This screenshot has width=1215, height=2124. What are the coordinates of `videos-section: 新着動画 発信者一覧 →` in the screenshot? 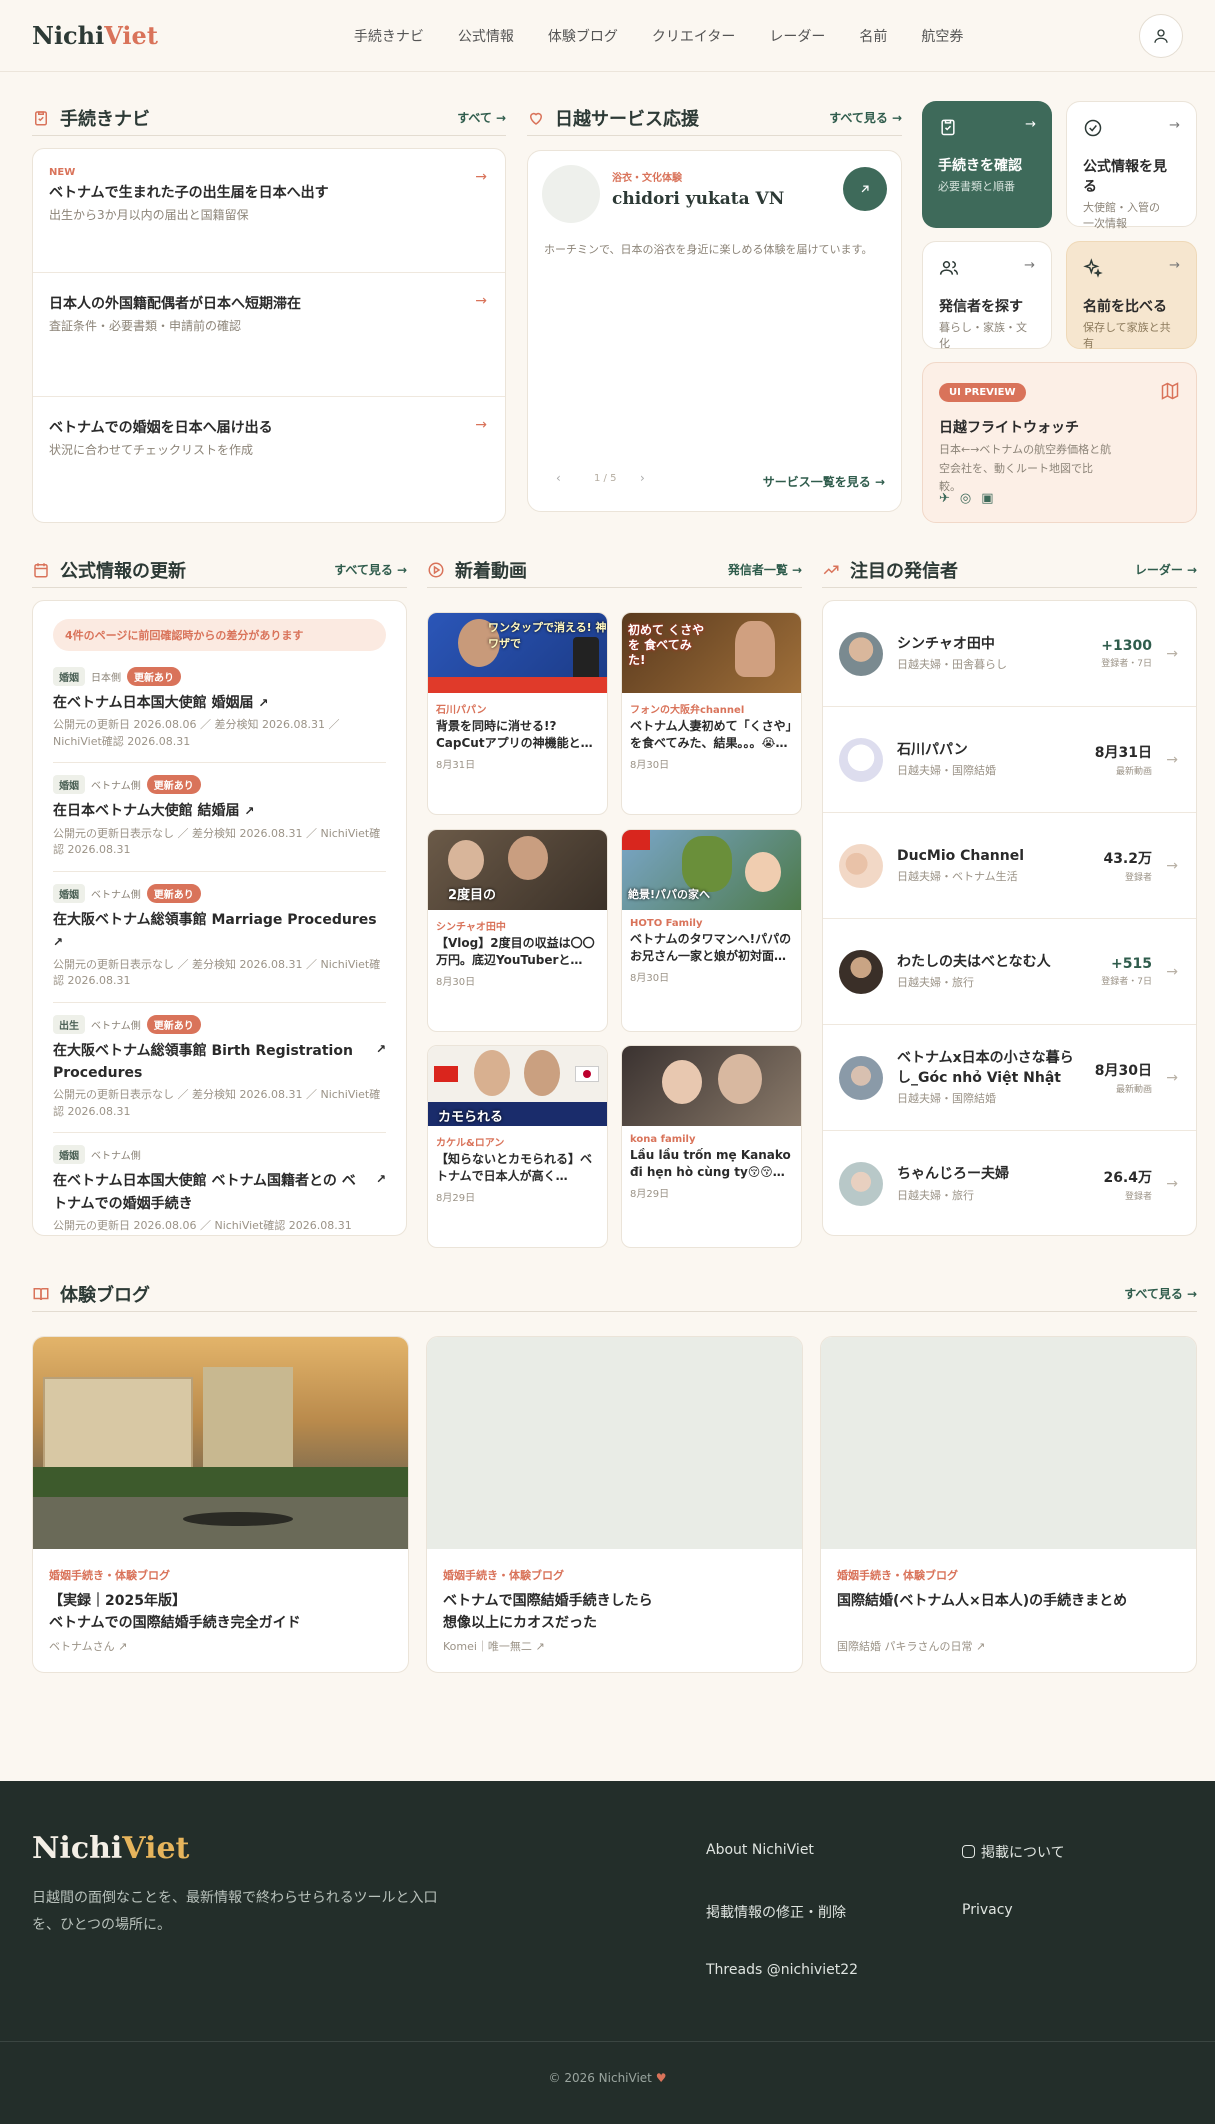 It's located at (614, 576).